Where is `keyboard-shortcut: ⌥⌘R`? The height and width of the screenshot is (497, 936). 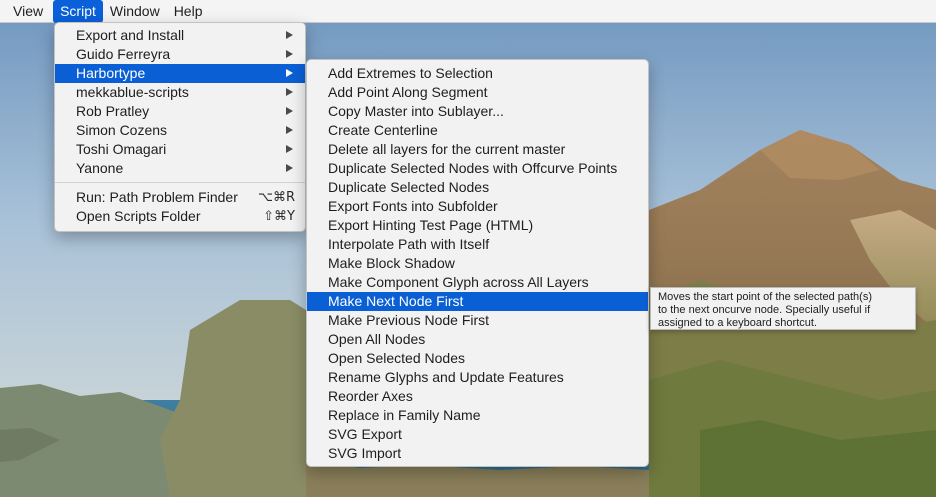
keyboard-shortcut: ⌥⌘R is located at coordinates (276, 197).